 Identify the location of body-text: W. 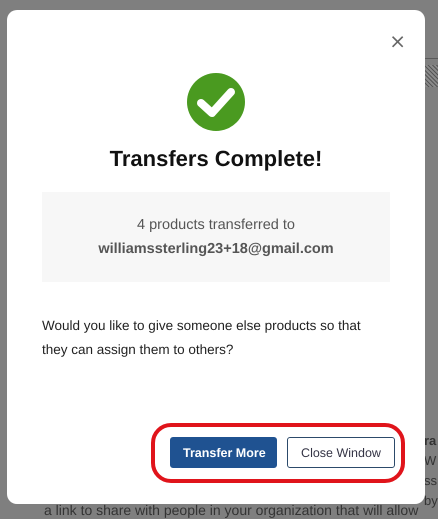
(431, 460).